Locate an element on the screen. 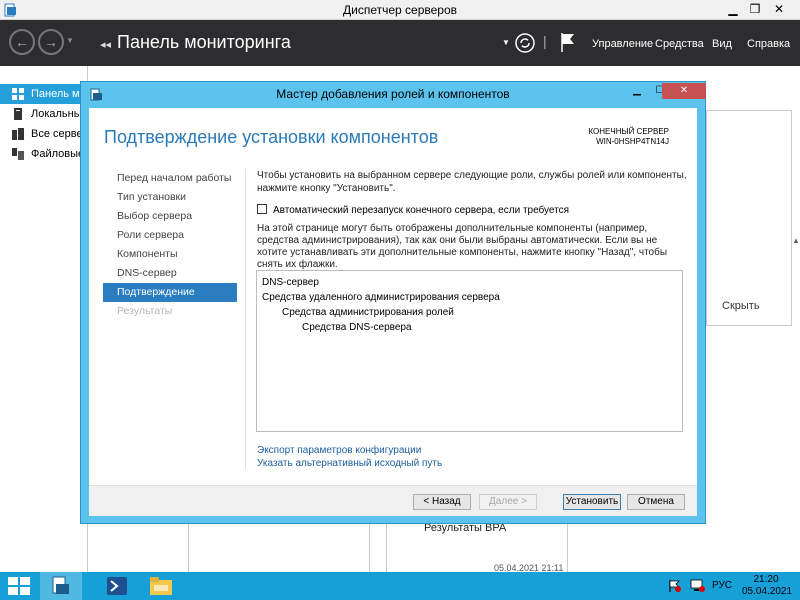 This screenshot has width=800, height=600. notifications-flag-icon is located at coordinates (568, 42).